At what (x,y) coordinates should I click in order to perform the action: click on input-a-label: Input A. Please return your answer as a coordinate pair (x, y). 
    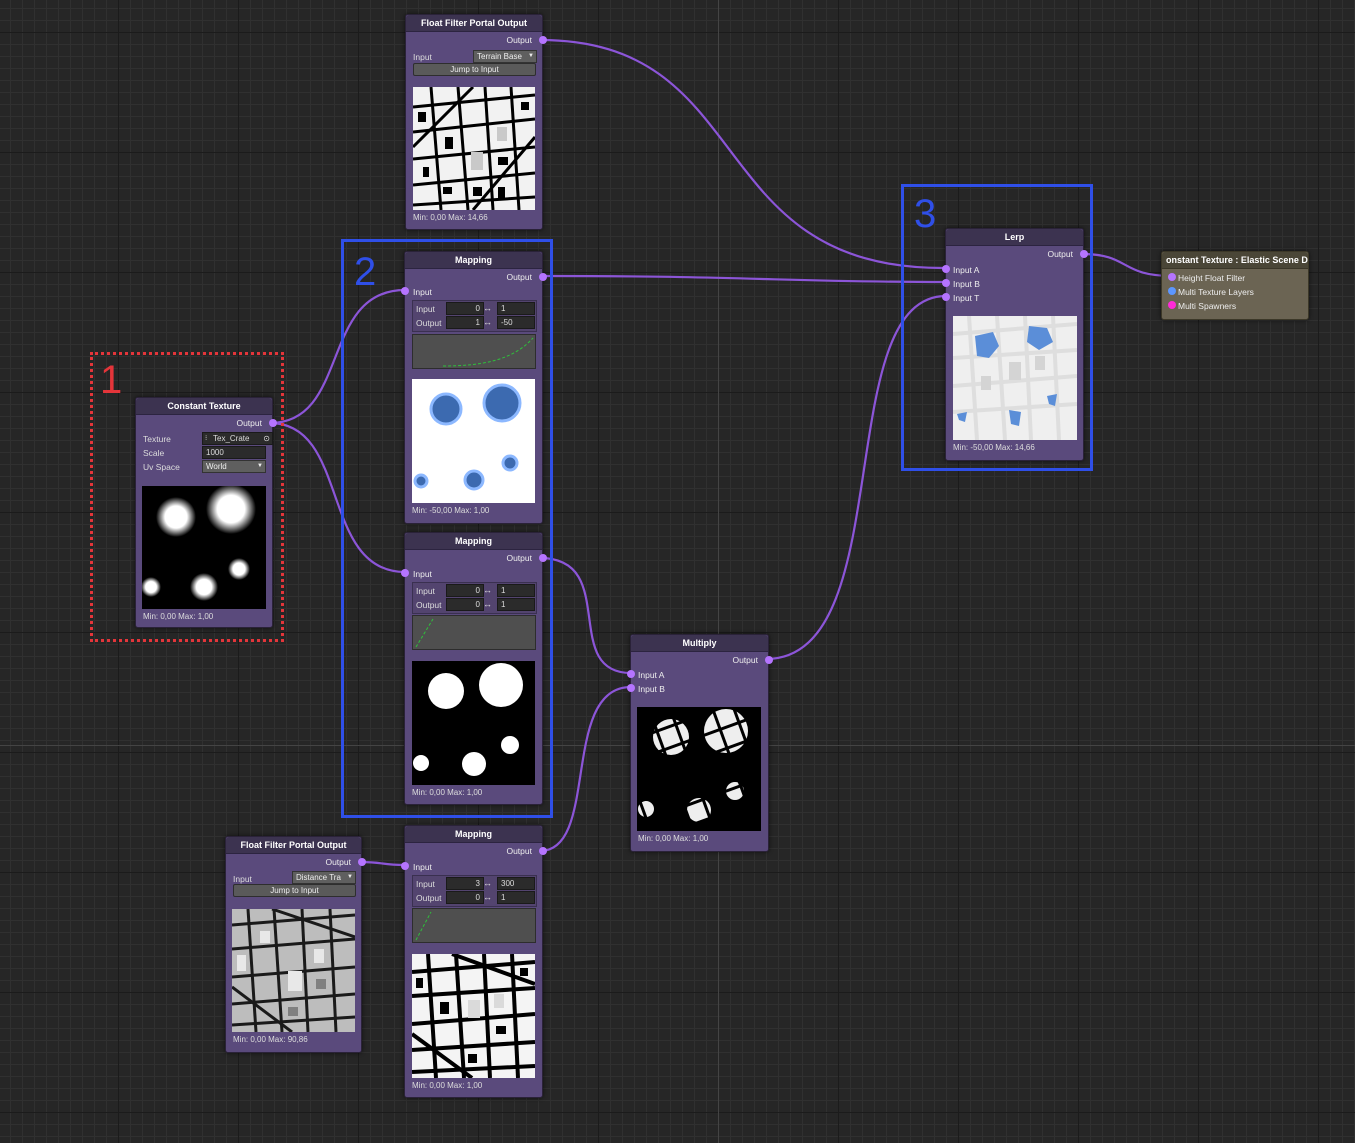
    Looking at the image, I should click on (651, 675).